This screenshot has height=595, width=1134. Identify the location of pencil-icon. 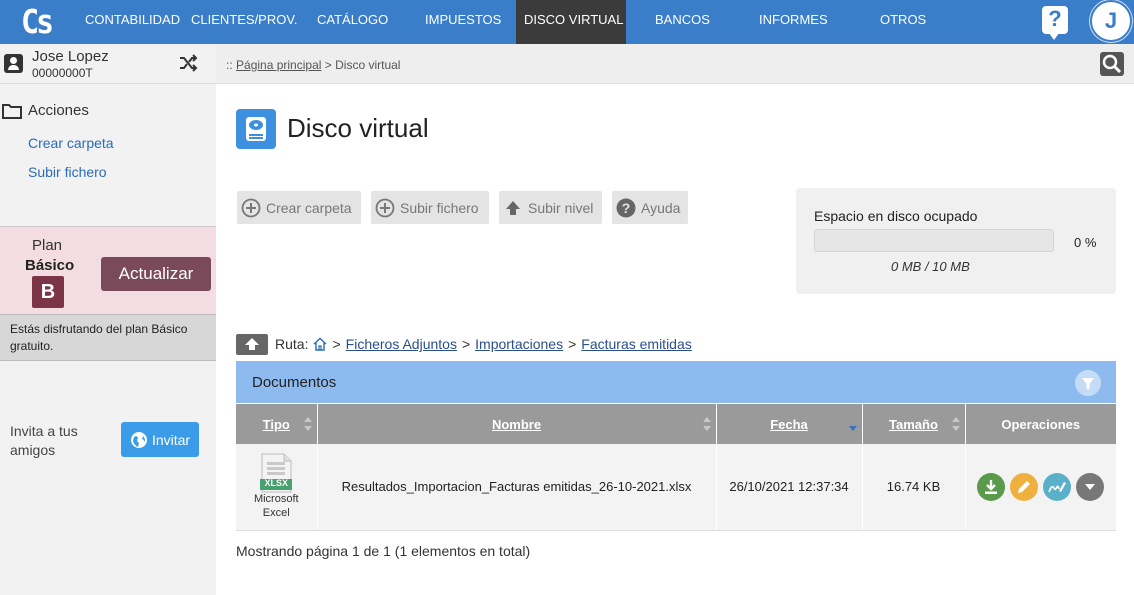
(1024, 486).